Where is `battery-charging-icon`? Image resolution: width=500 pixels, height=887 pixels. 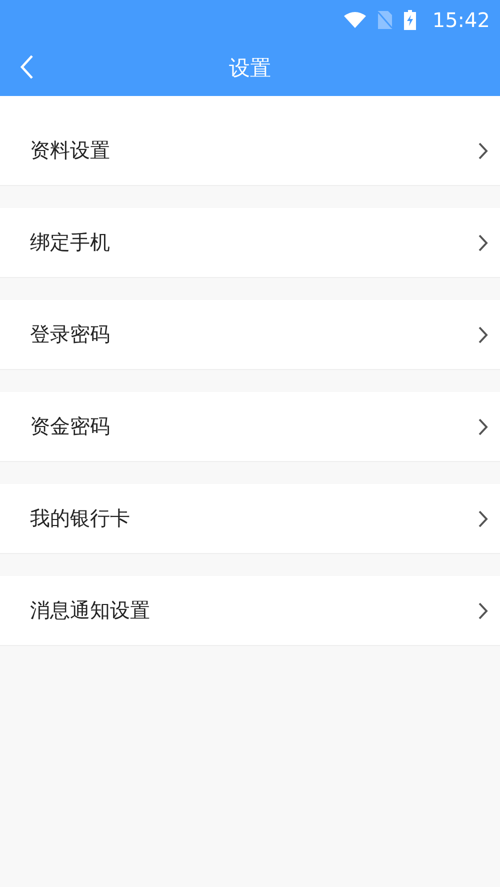 battery-charging-icon is located at coordinates (410, 20).